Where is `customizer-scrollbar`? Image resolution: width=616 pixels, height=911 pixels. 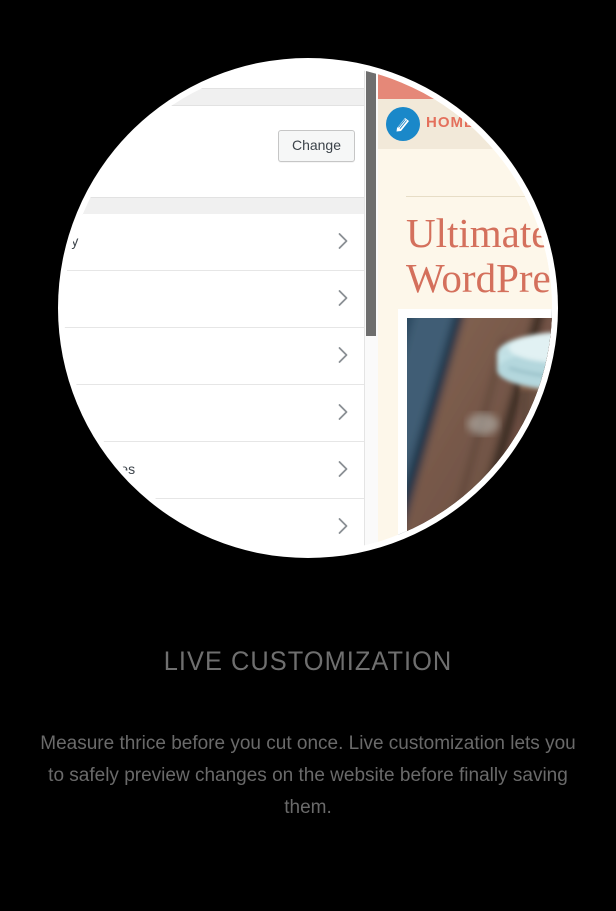
customizer-scrollbar is located at coordinates (371, 308).